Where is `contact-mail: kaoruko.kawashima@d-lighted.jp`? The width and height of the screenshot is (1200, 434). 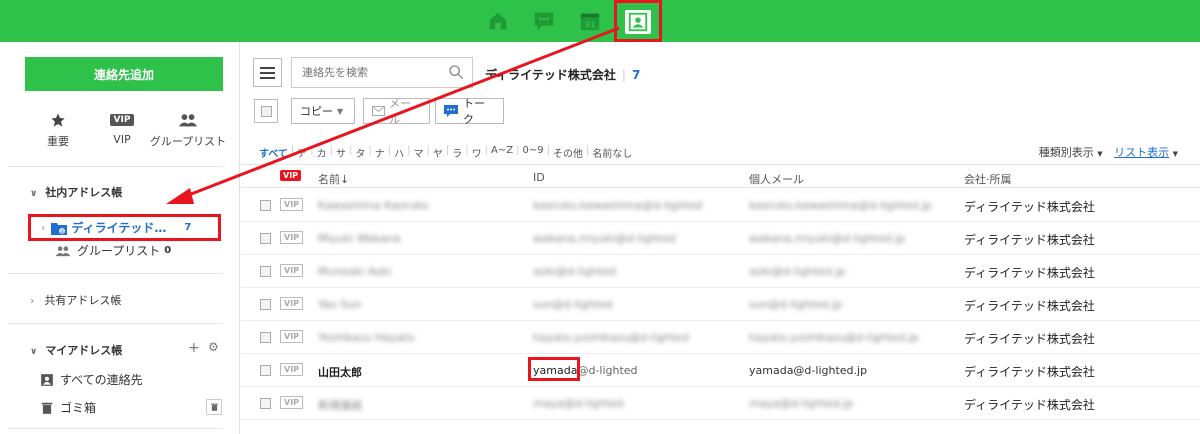
contact-mail: kaoruko.kawashima@d-lighted.jp is located at coordinates (840, 205).